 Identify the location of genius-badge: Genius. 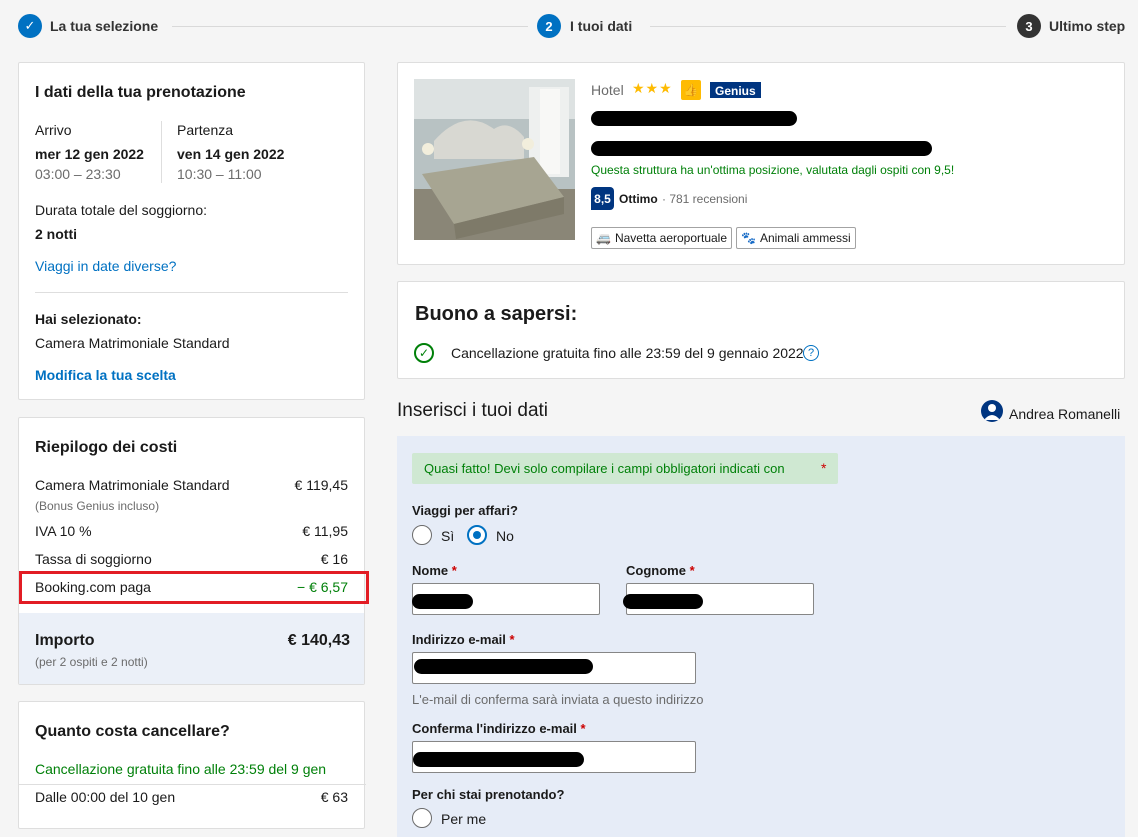
(735, 90).